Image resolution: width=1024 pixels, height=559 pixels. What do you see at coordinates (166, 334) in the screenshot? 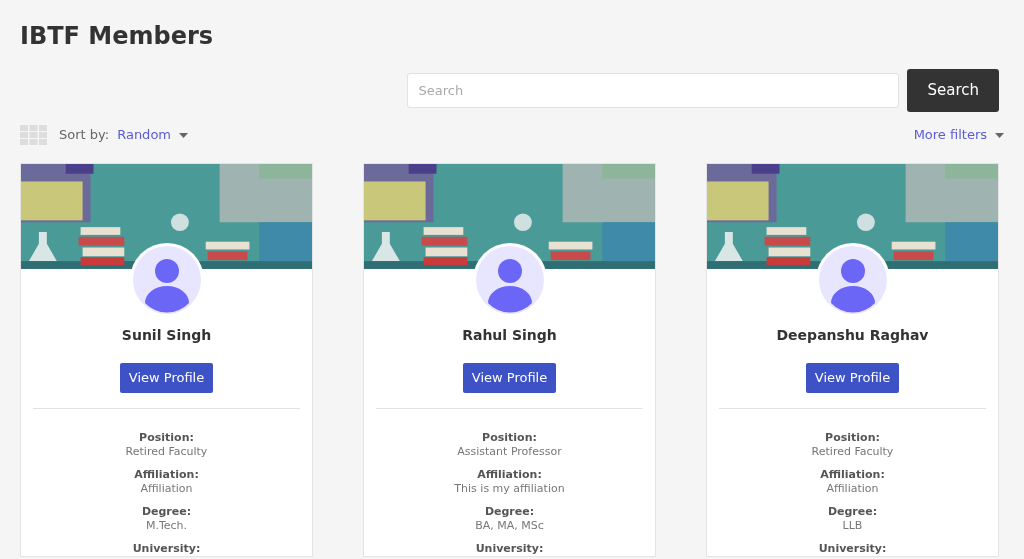
I see `member-name: Sunil Singh` at bounding box center [166, 334].